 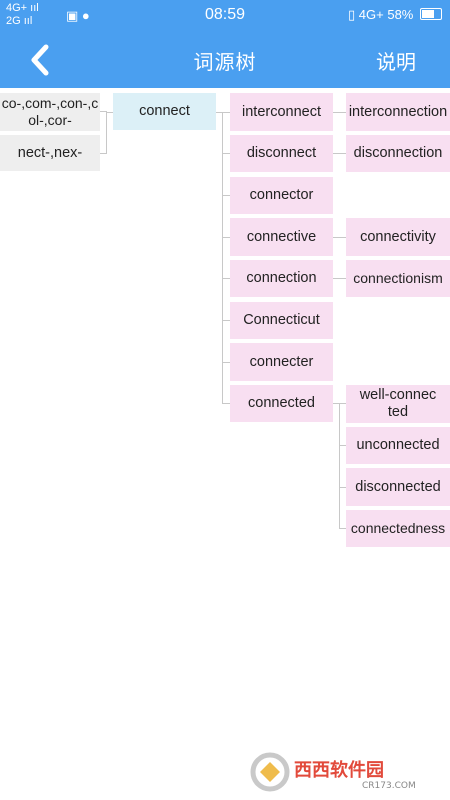 I want to click on child-node: connecter, so click(x=281, y=362).